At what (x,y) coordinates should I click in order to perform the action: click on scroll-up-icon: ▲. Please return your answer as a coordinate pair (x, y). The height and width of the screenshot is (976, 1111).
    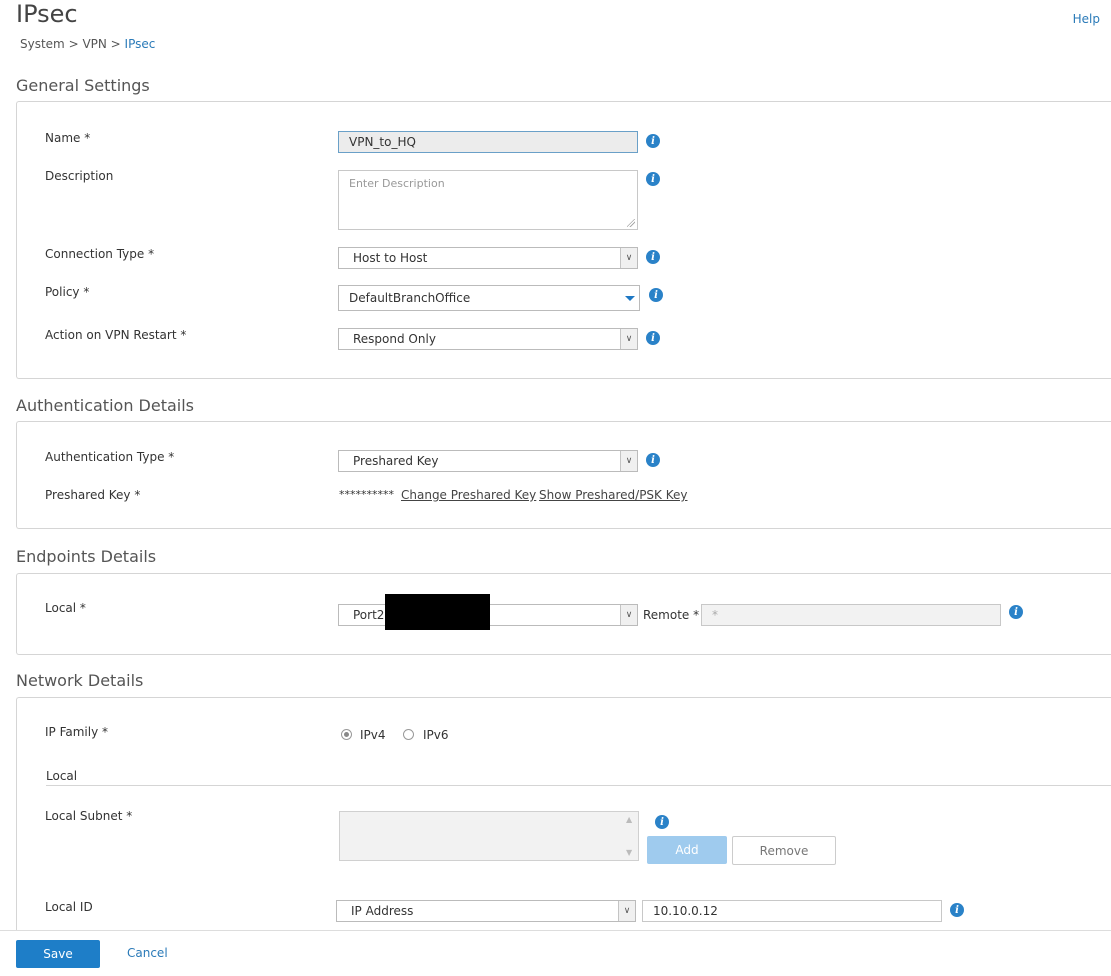
    Looking at the image, I should click on (629, 819).